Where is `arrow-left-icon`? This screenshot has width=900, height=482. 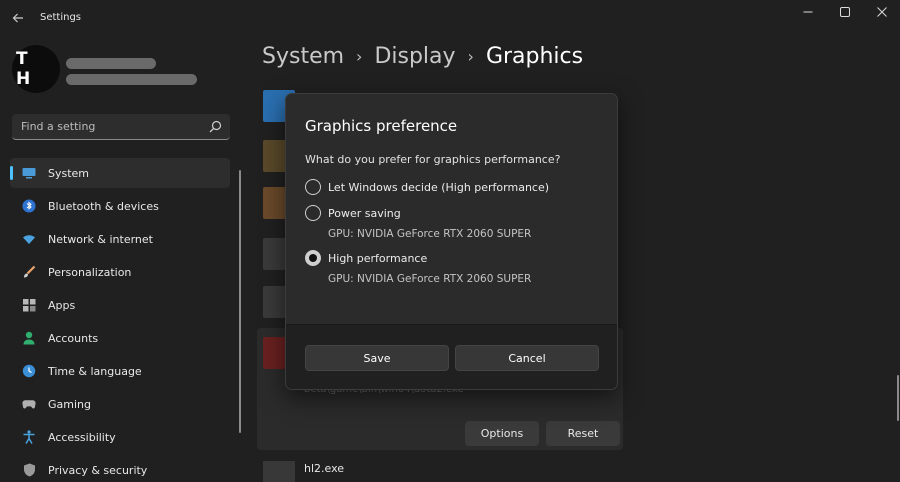 arrow-left-icon is located at coordinates (17, 18).